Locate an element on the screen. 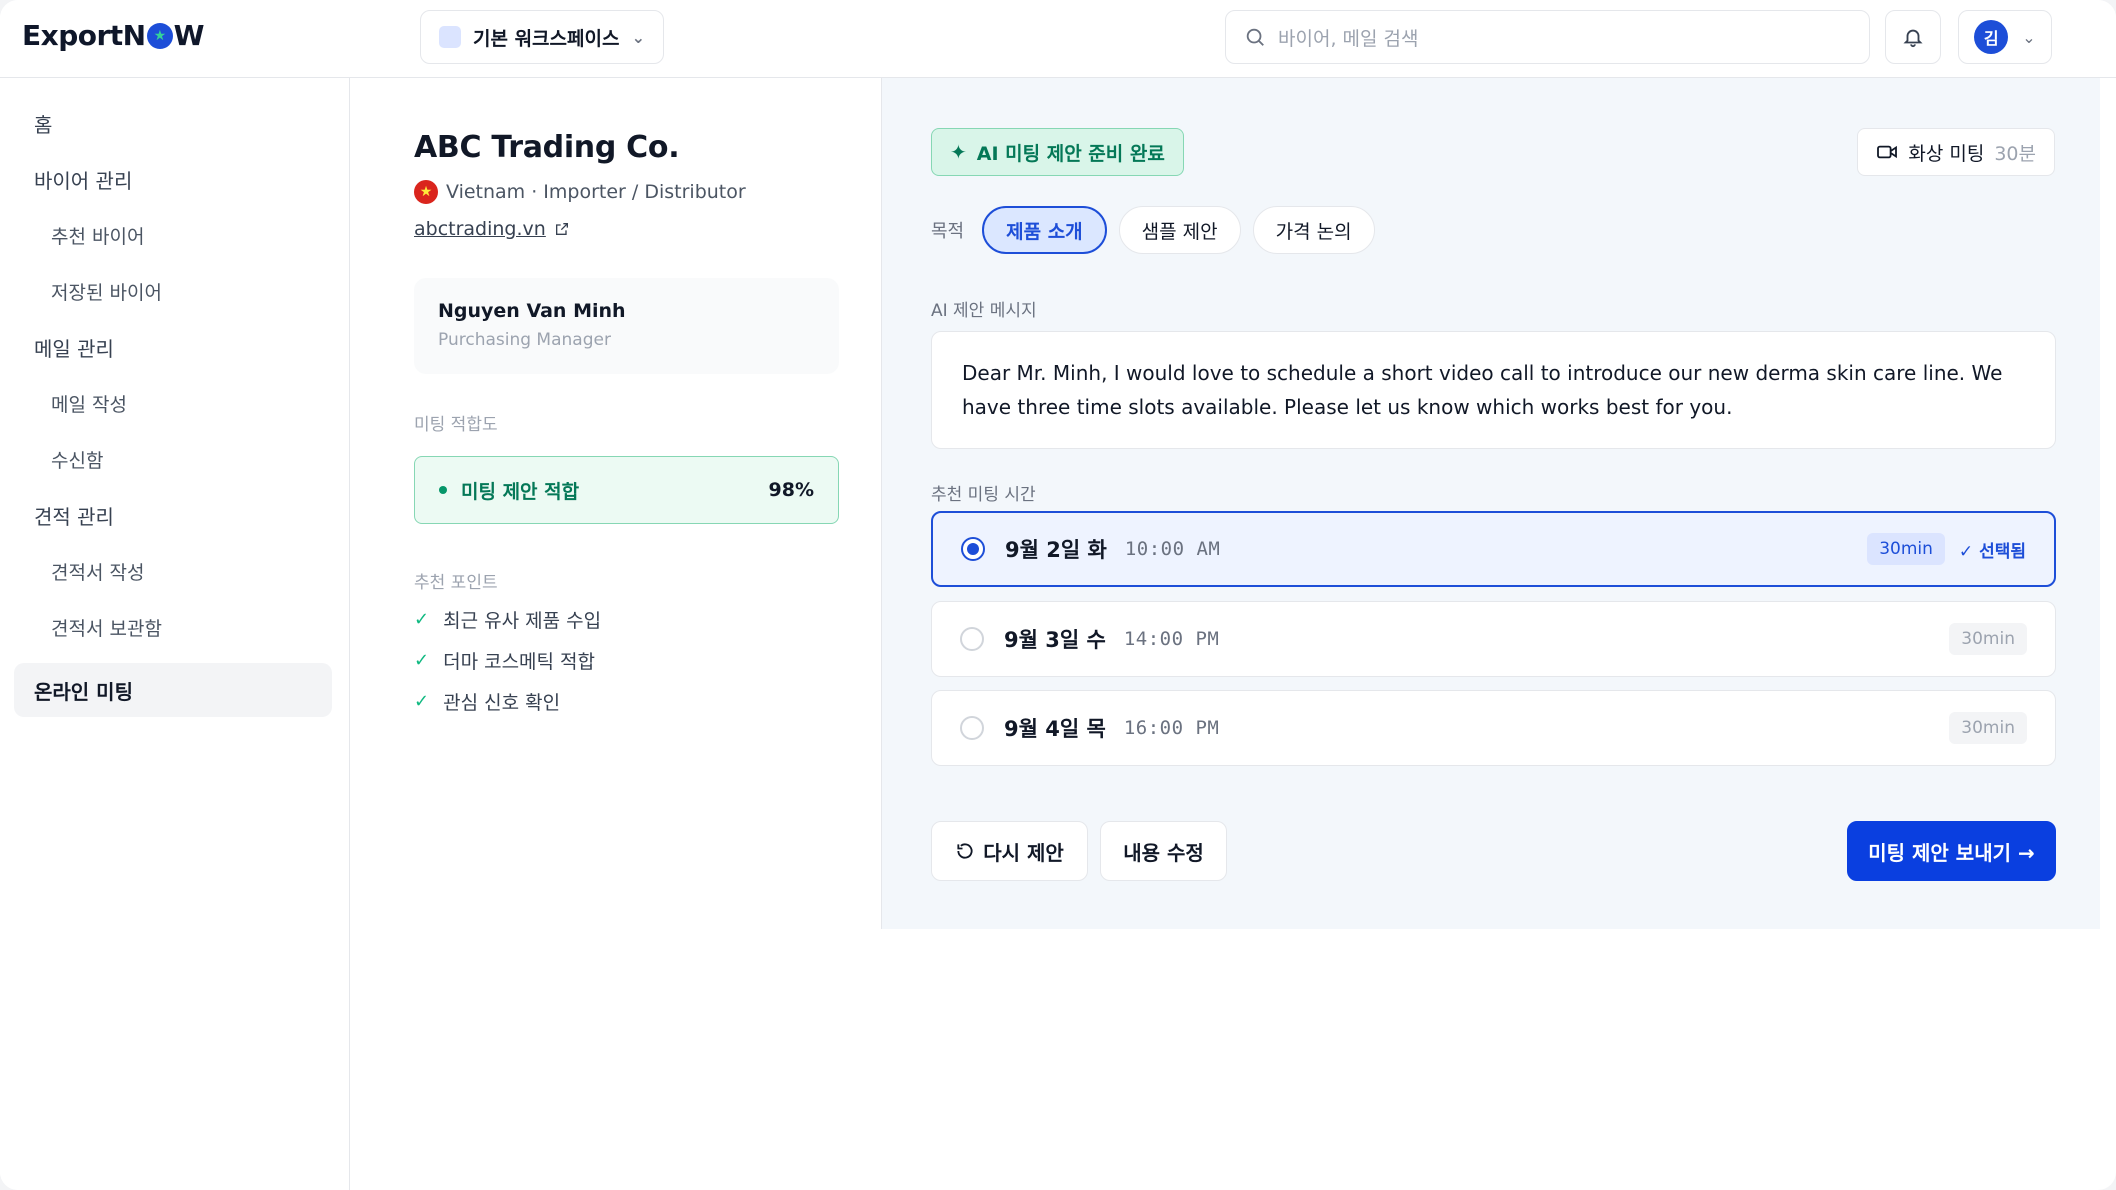 The height and width of the screenshot is (1190, 2116). video-meeting-button: 화상 미팅 30분 is located at coordinates (1956, 152).